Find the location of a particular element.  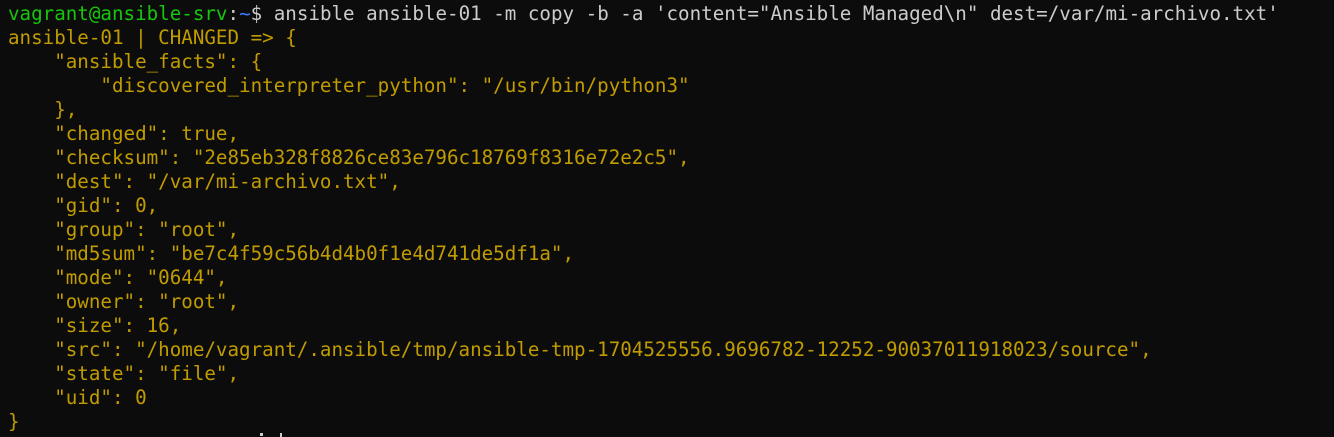

prompt-symbol: $ is located at coordinates (256, 13).